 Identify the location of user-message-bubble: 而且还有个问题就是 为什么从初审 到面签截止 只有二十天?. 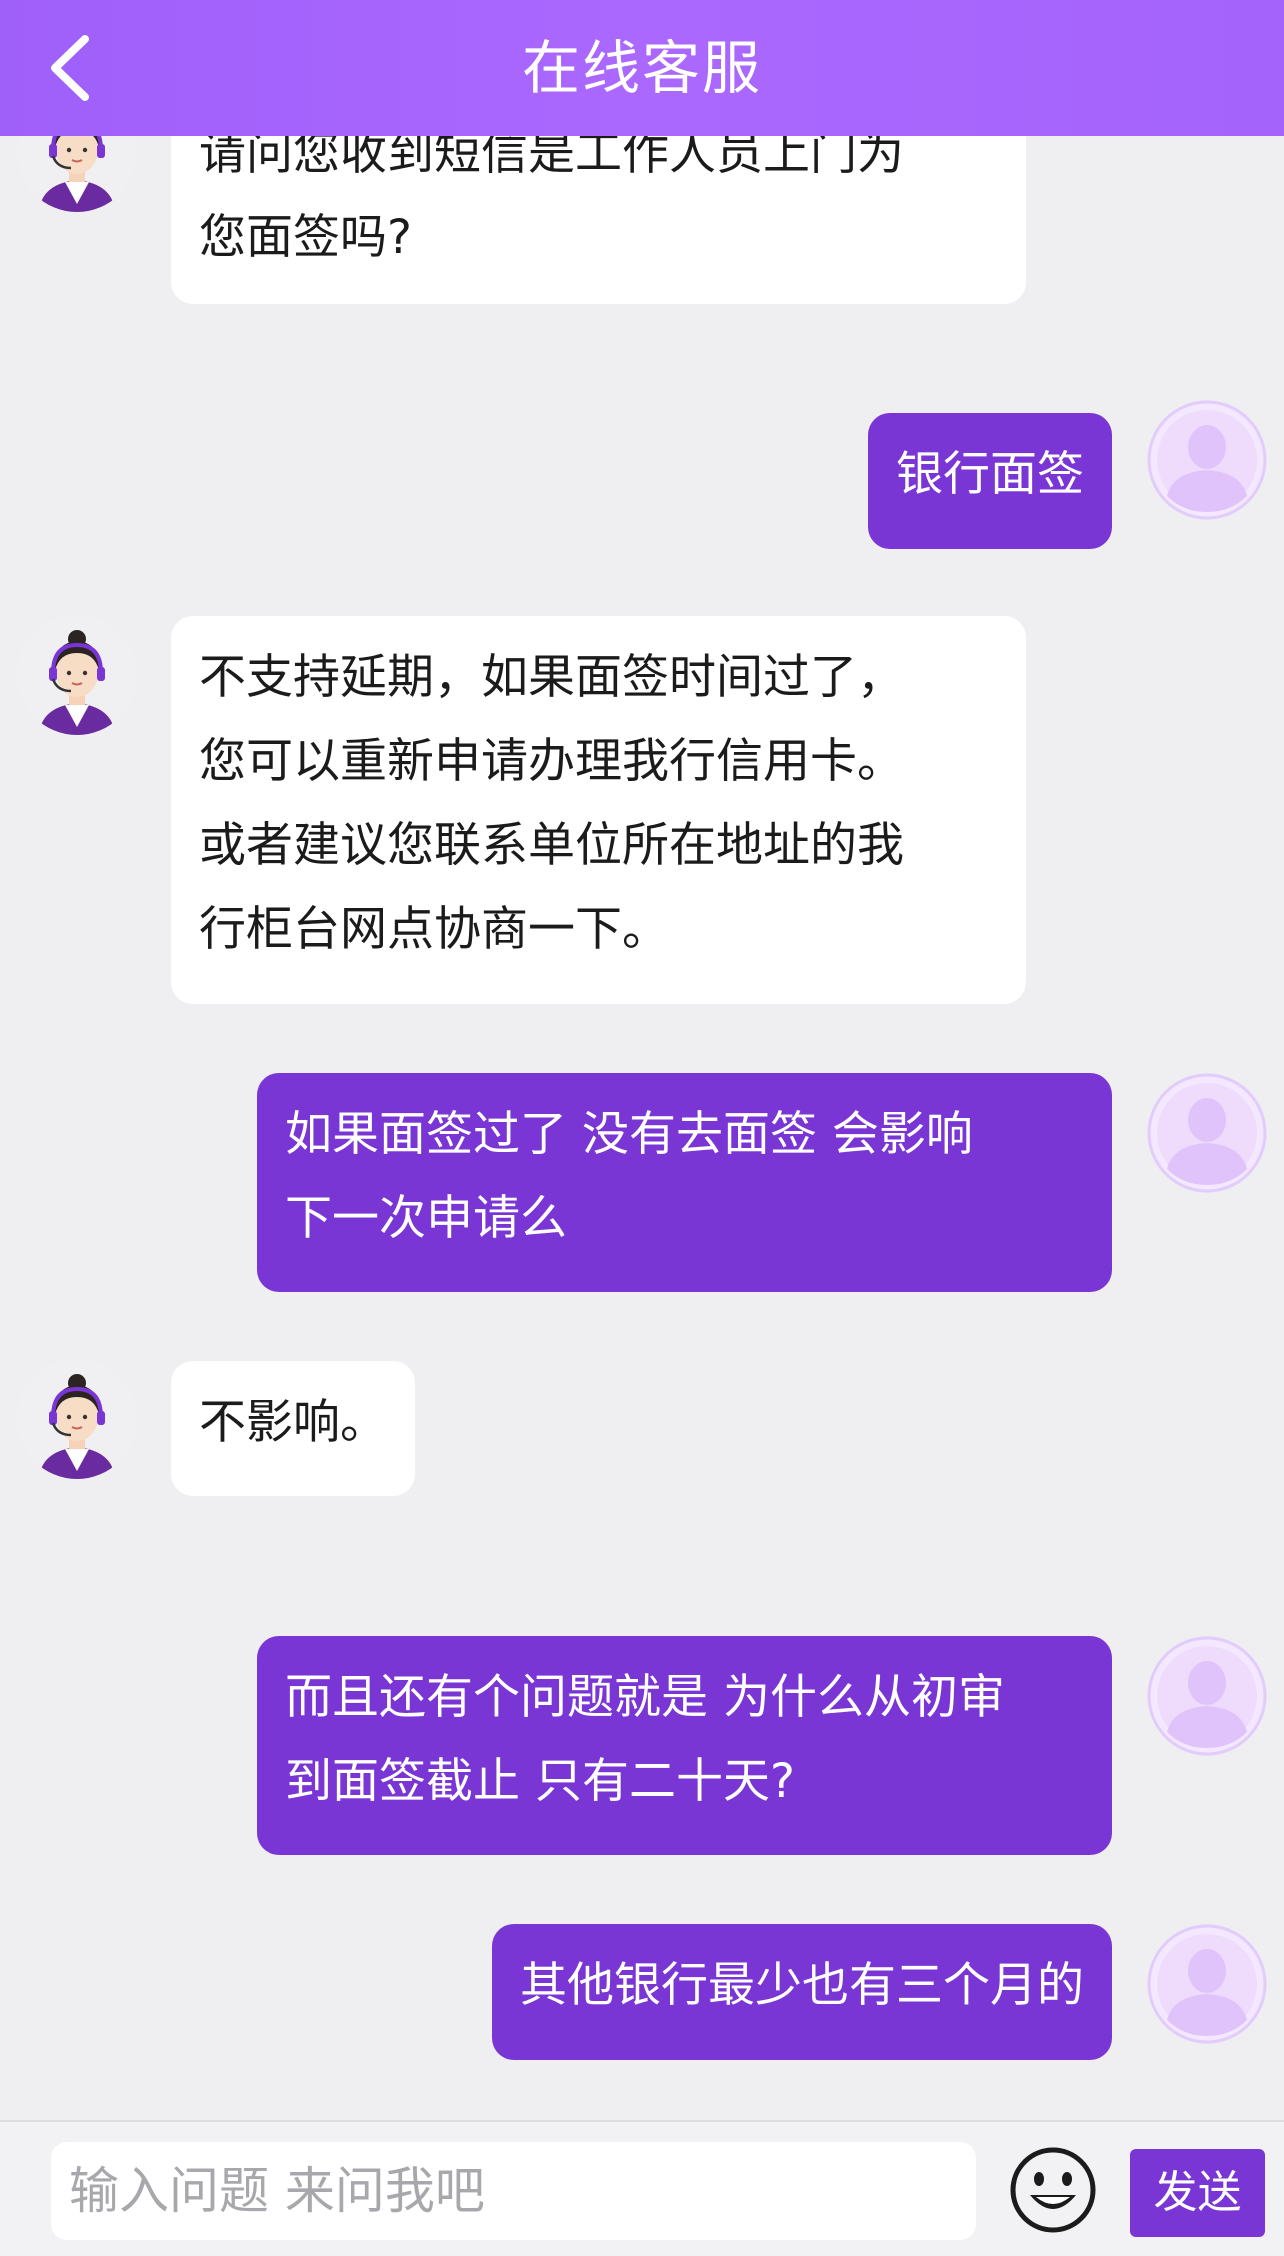
(684, 1745).